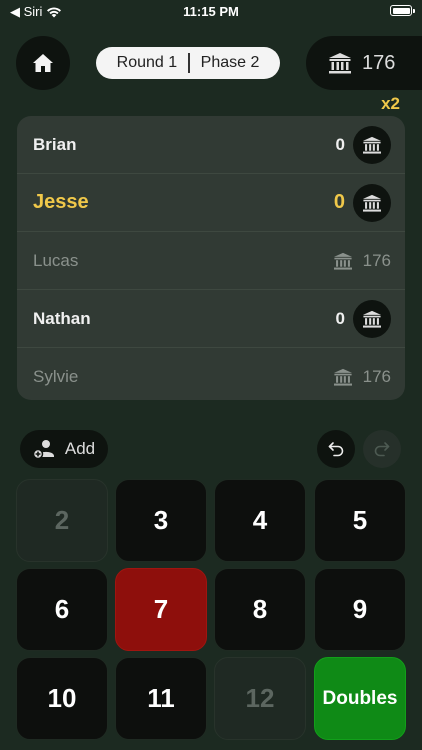 This screenshot has height=750, width=422. I want to click on undo-button, so click(336, 449).